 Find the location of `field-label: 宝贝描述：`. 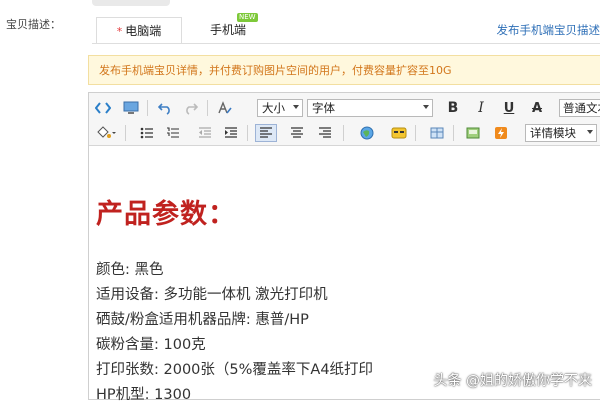

field-label: 宝贝描述： is located at coordinates (33, 24).